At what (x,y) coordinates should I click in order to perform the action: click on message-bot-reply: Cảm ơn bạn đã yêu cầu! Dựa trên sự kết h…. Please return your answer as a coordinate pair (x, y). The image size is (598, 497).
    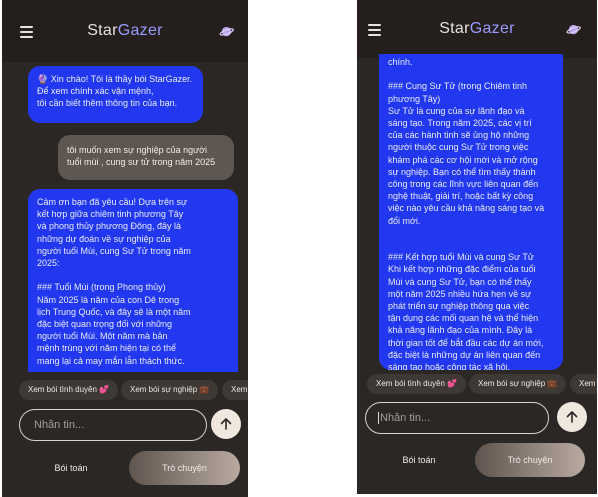
    Looking at the image, I should click on (133, 280).